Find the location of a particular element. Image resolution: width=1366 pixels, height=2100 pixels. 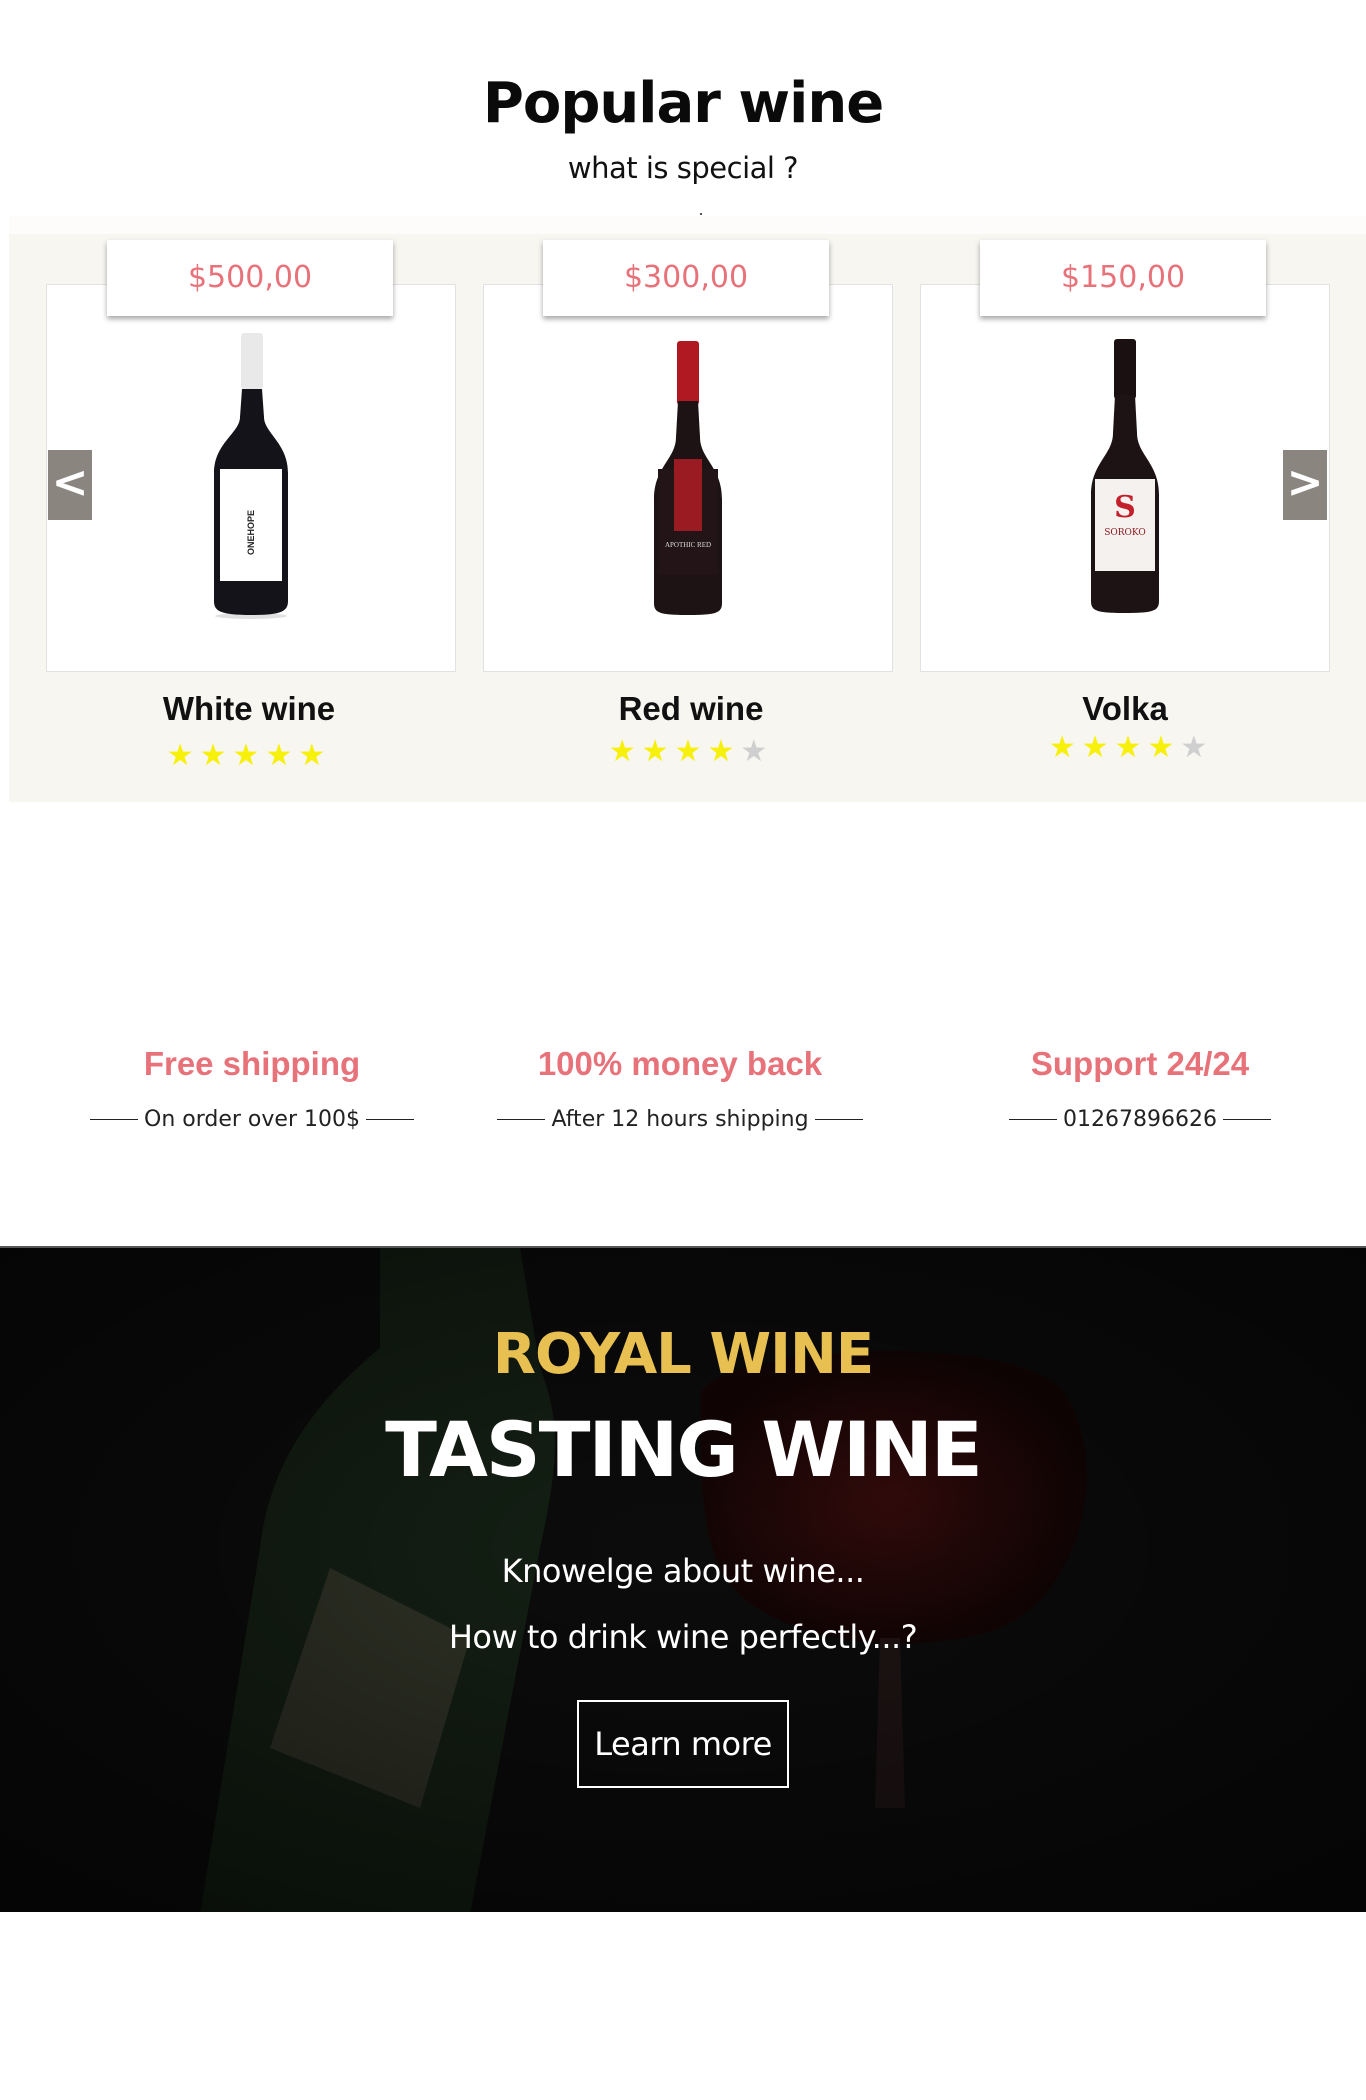

price-tag: $500,00 is located at coordinates (250, 278).